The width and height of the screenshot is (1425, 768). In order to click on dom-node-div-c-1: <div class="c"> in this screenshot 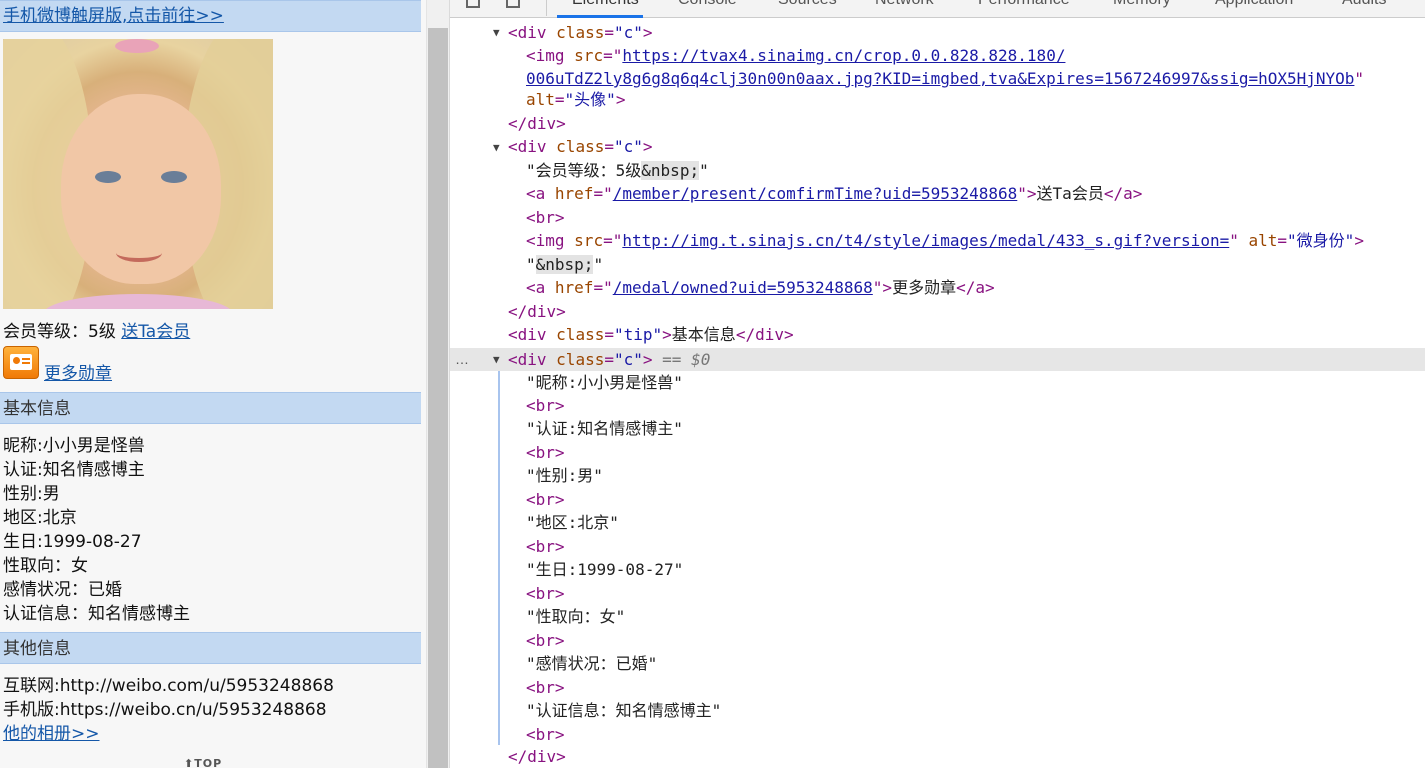, I will do `click(580, 32)`.